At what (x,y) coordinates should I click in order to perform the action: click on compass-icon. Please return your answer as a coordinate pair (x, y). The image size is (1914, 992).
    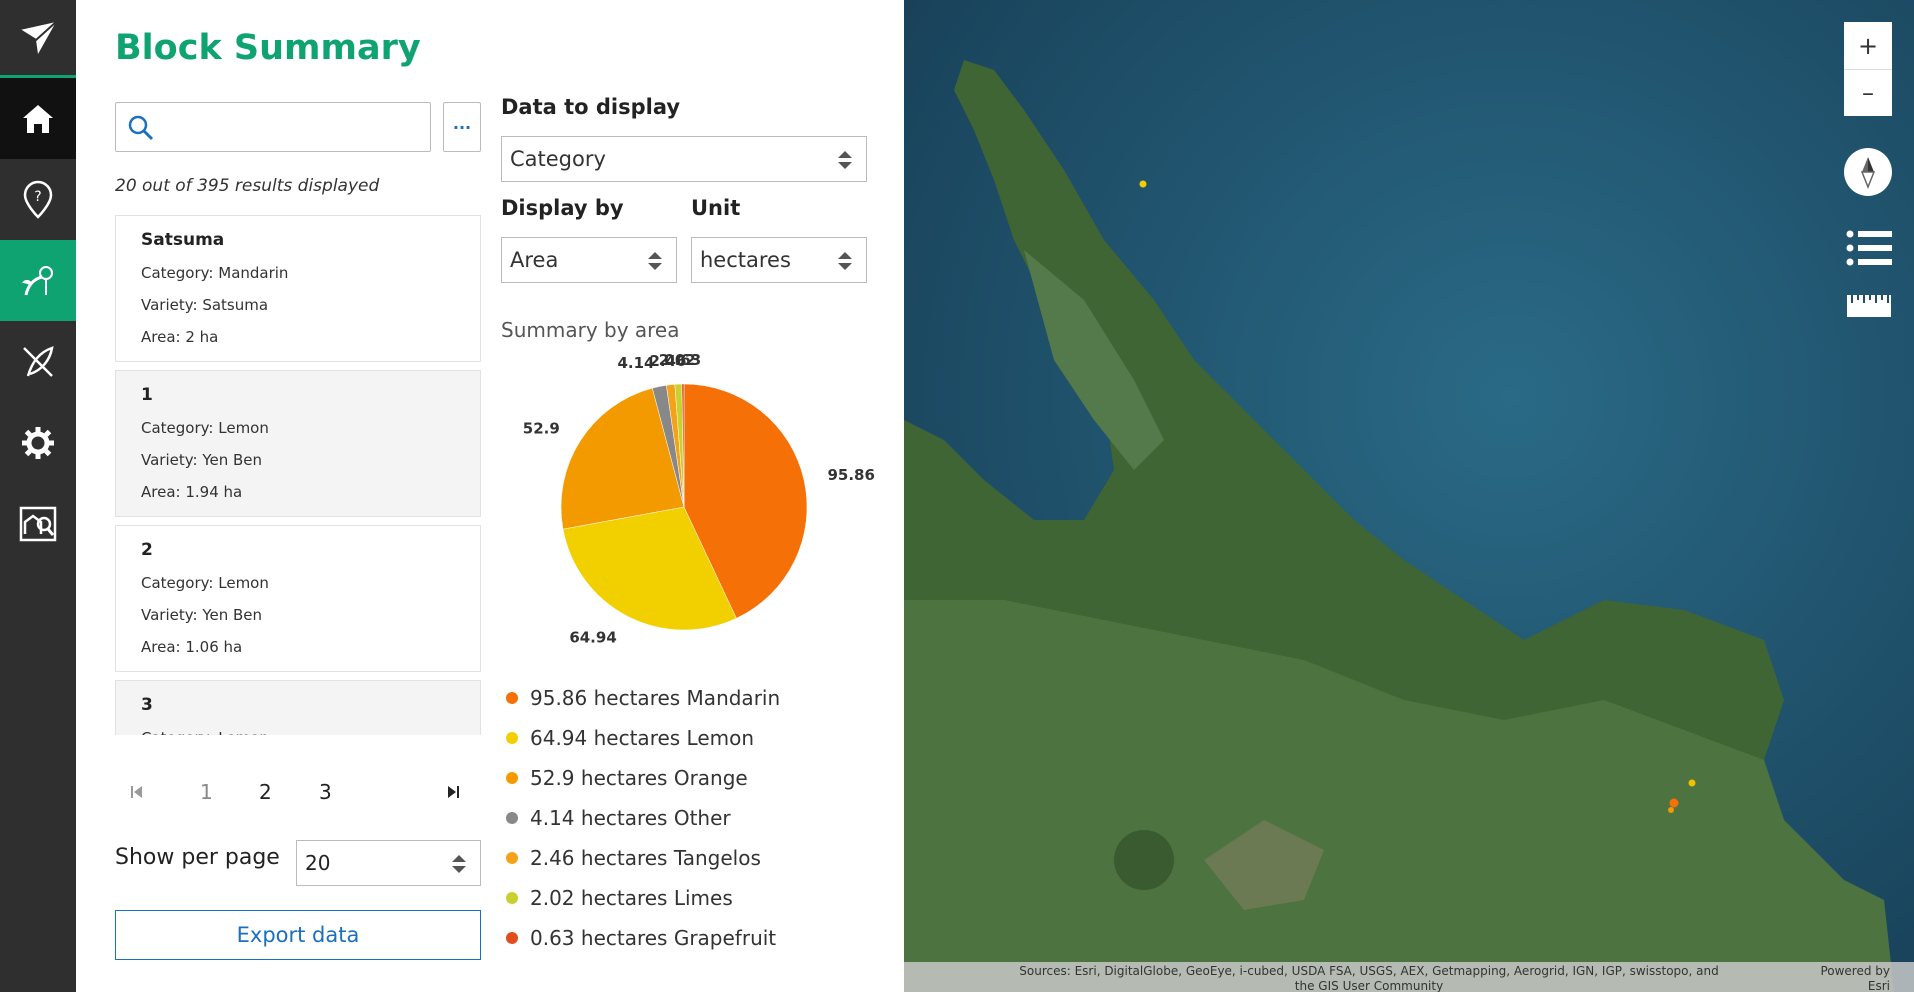
    Looking at the image, I should click on (1868, 173).